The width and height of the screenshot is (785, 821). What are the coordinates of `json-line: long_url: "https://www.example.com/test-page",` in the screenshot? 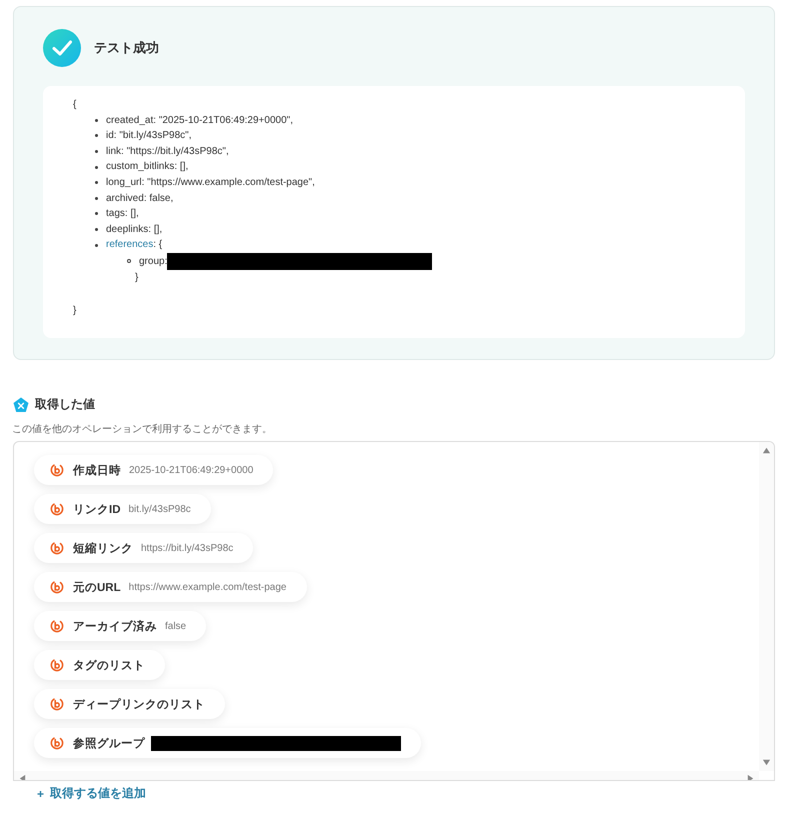 It's located at (210, 183).